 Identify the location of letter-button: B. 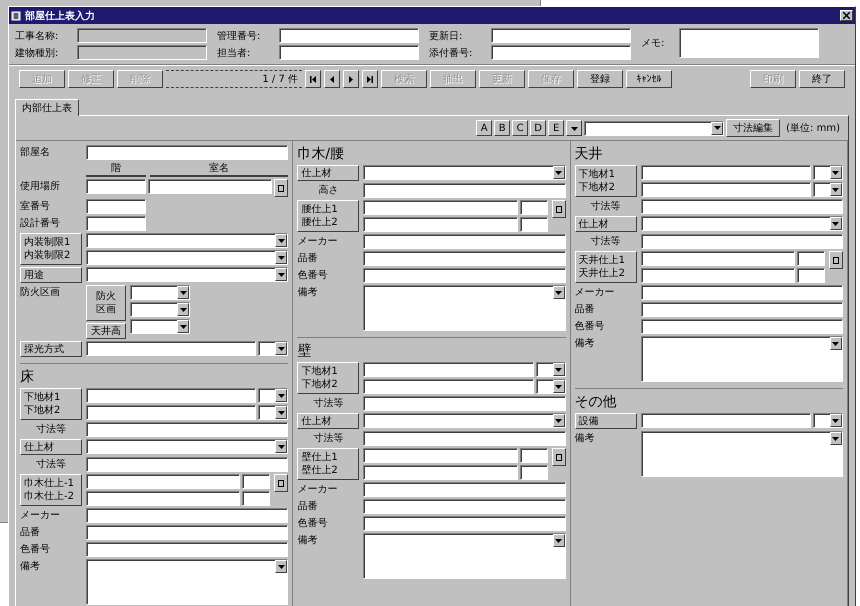
(502, 128).